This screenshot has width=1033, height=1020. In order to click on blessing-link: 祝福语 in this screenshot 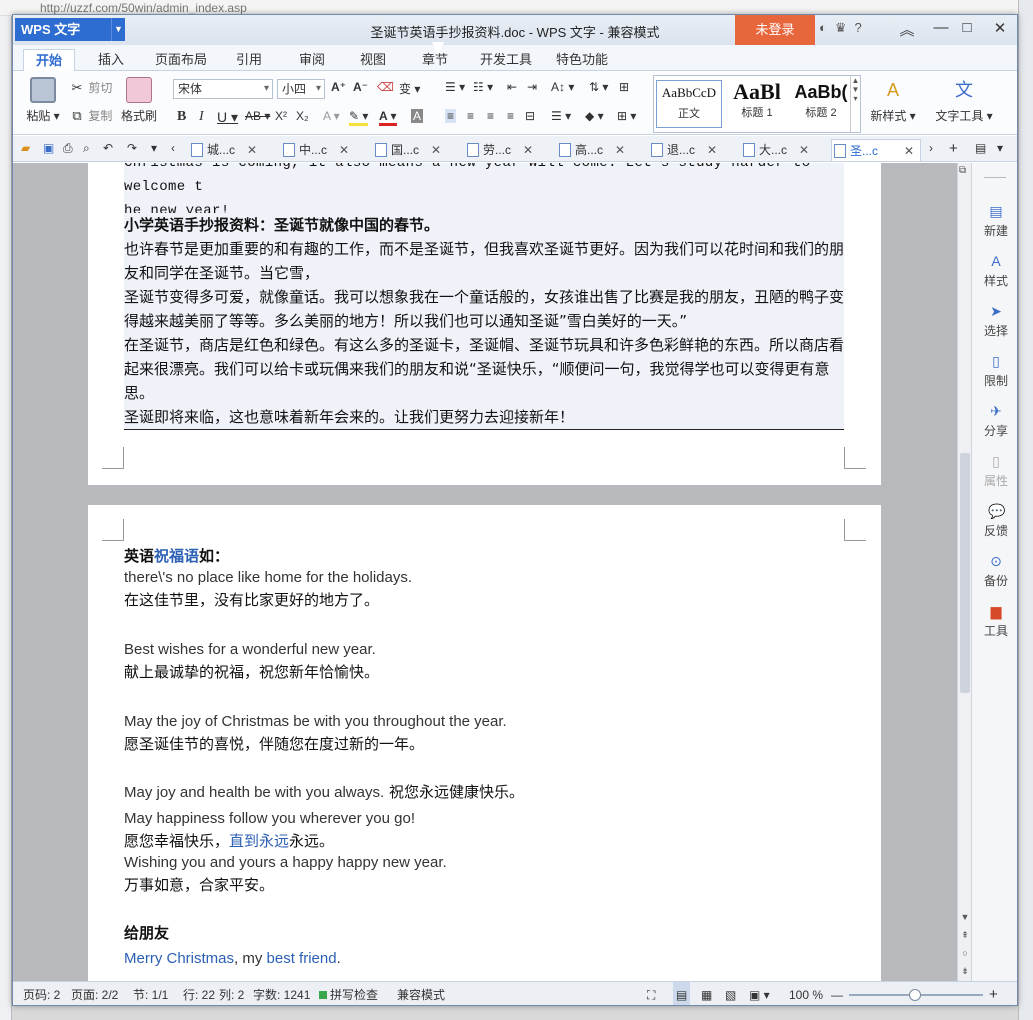, I will do `click(176, 556)`.